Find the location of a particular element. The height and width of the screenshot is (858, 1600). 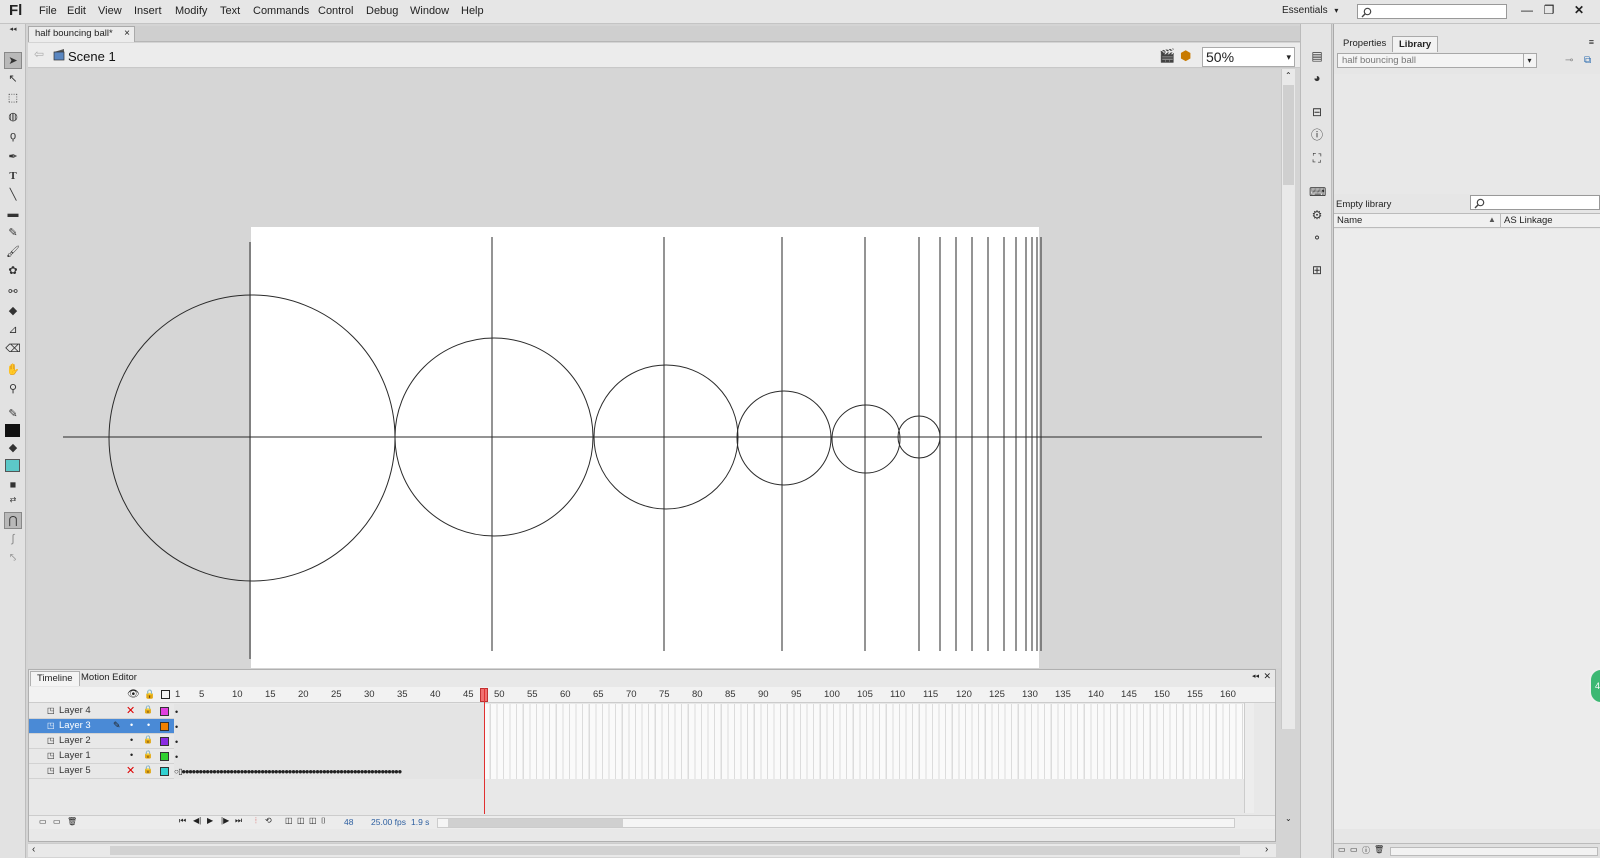

stage-vertical-scrollbar: ⌃ ⌄ is located at coordinates (1288, 446).